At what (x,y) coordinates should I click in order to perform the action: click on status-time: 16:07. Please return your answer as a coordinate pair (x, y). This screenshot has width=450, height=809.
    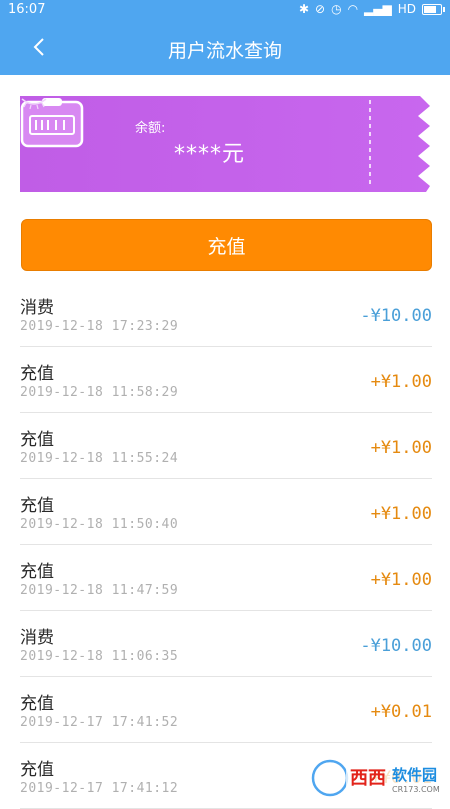
    Looking at the image, I should click on (27, 9).